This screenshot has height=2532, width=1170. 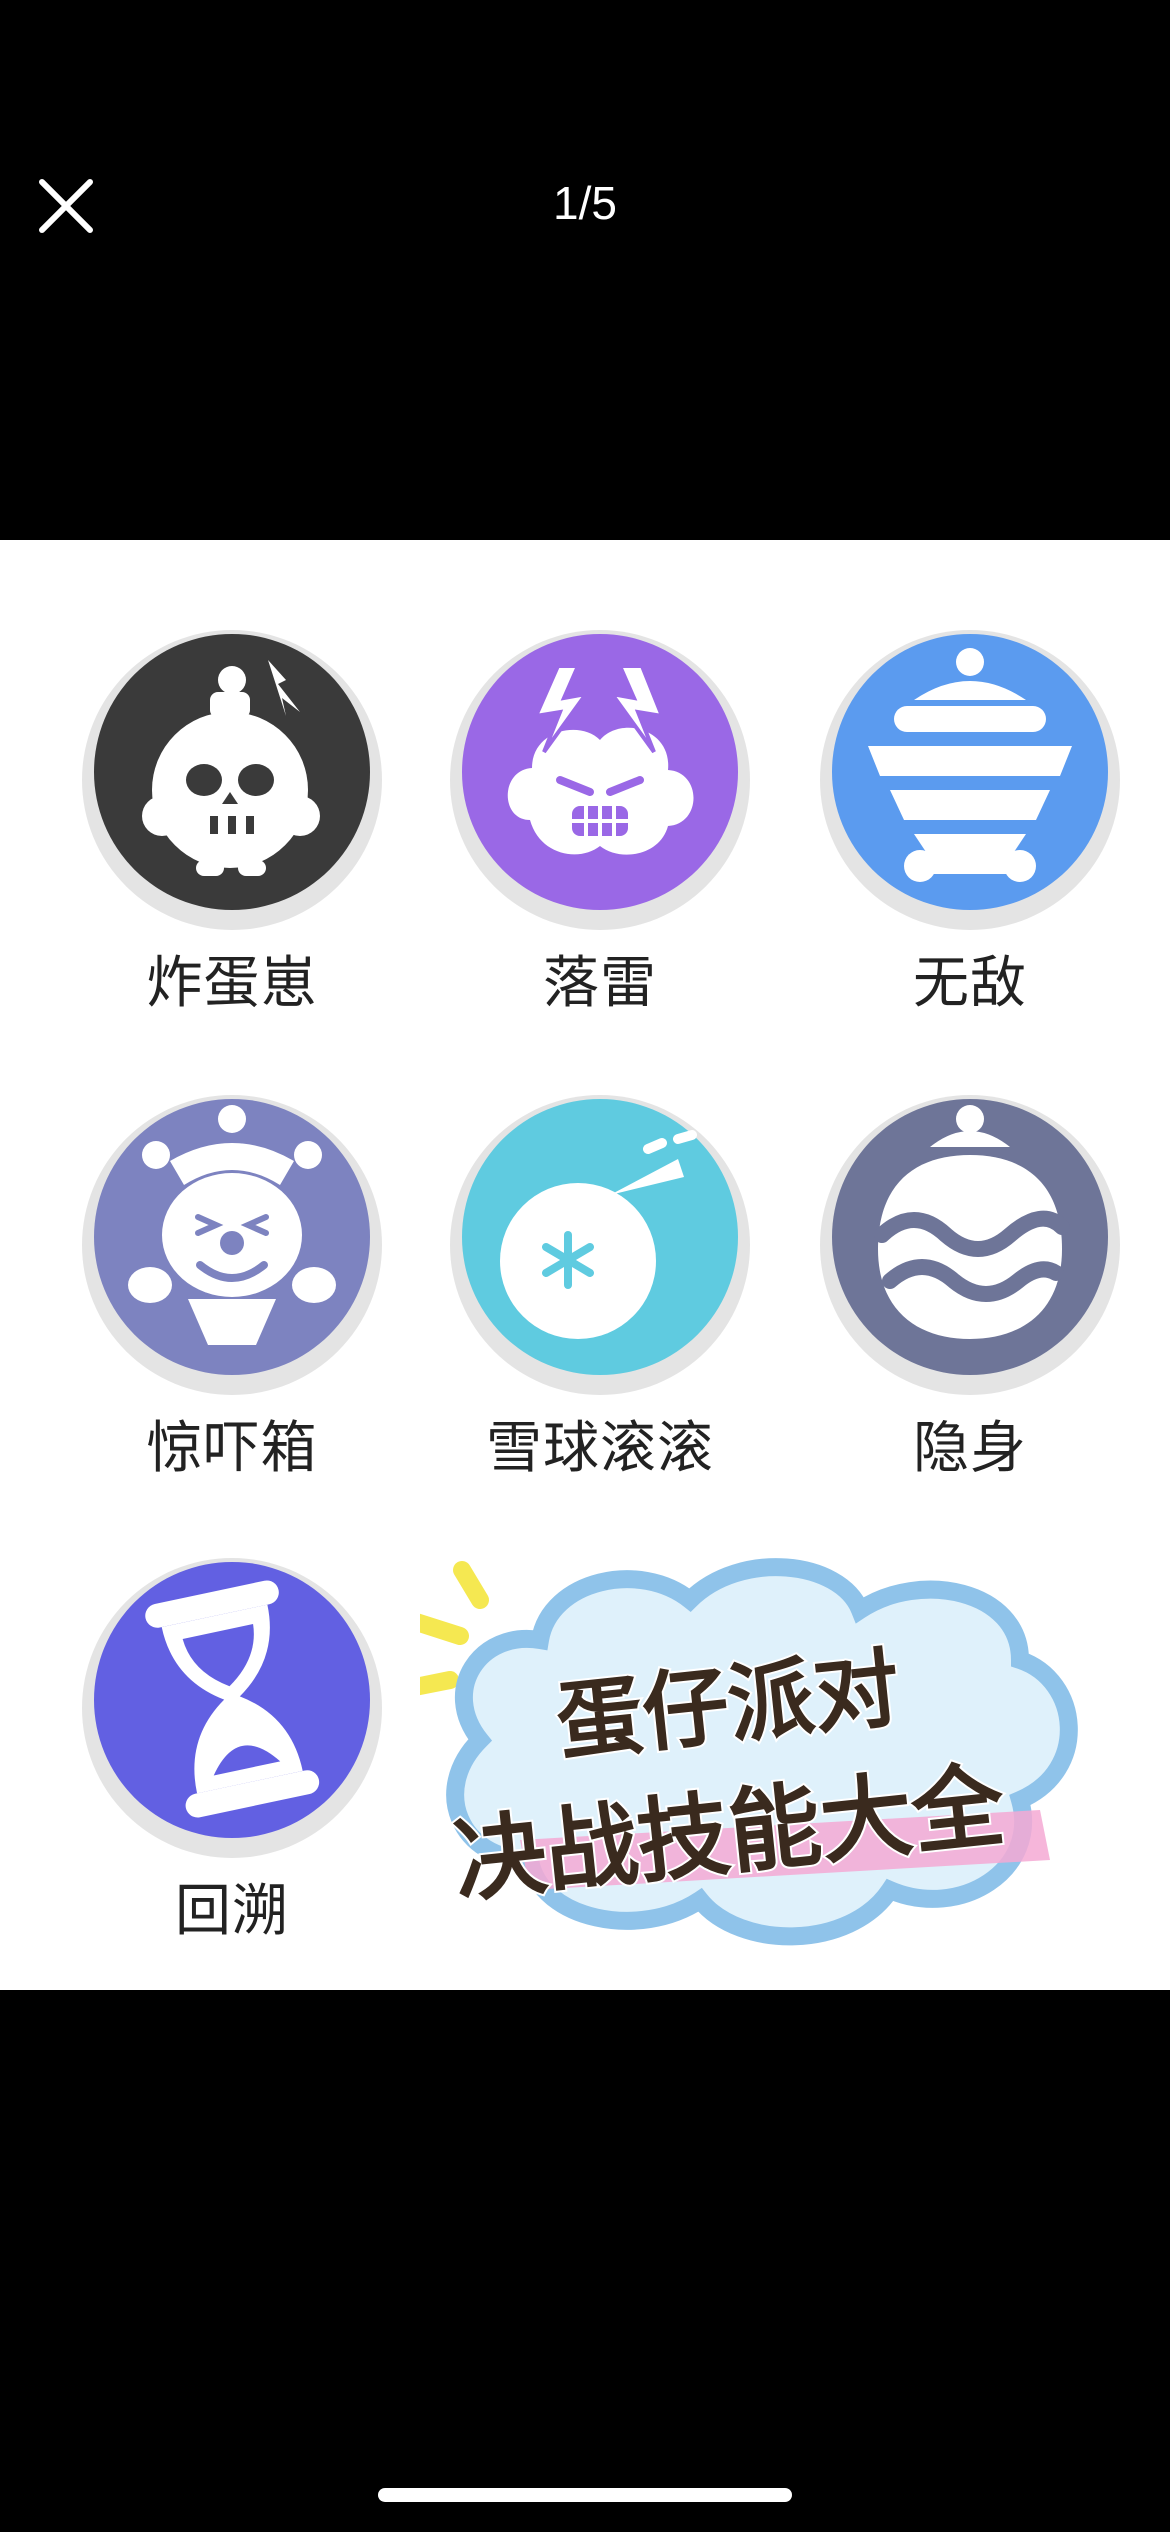 I want to click on skill-label: 雪球滚滚, so click(x=600, y=1448).